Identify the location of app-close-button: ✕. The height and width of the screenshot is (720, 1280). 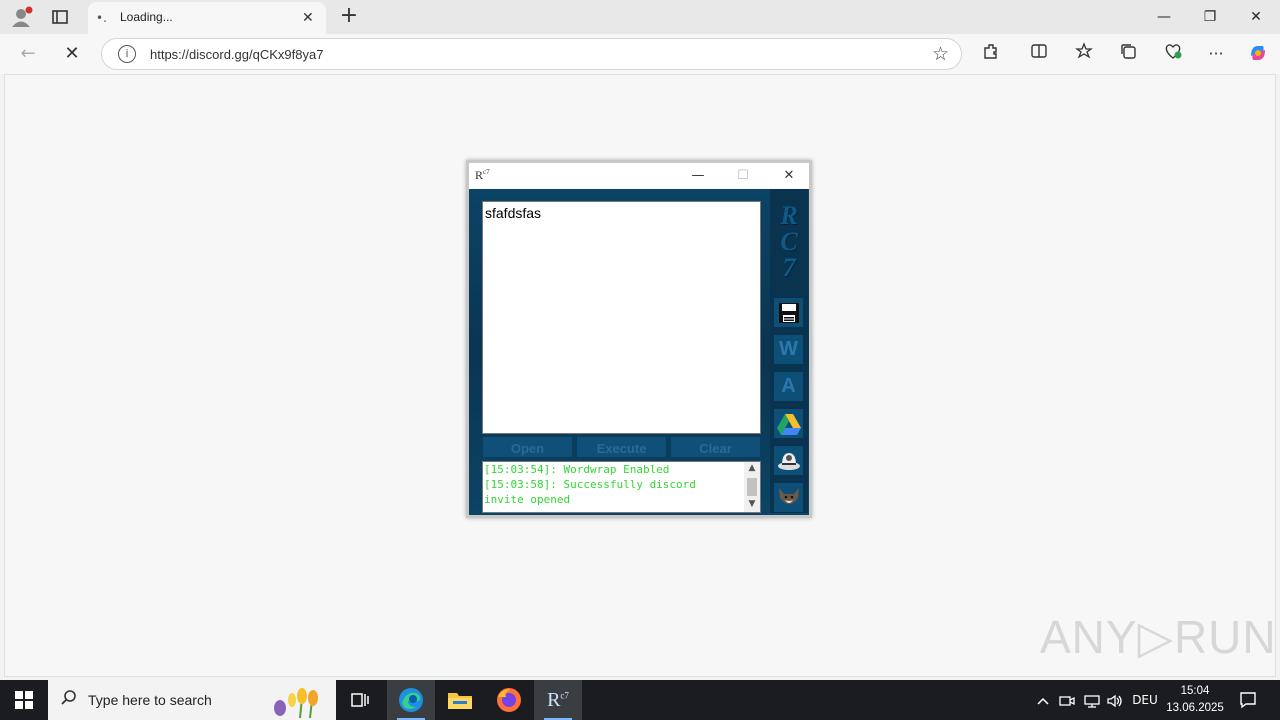
(789, 176).